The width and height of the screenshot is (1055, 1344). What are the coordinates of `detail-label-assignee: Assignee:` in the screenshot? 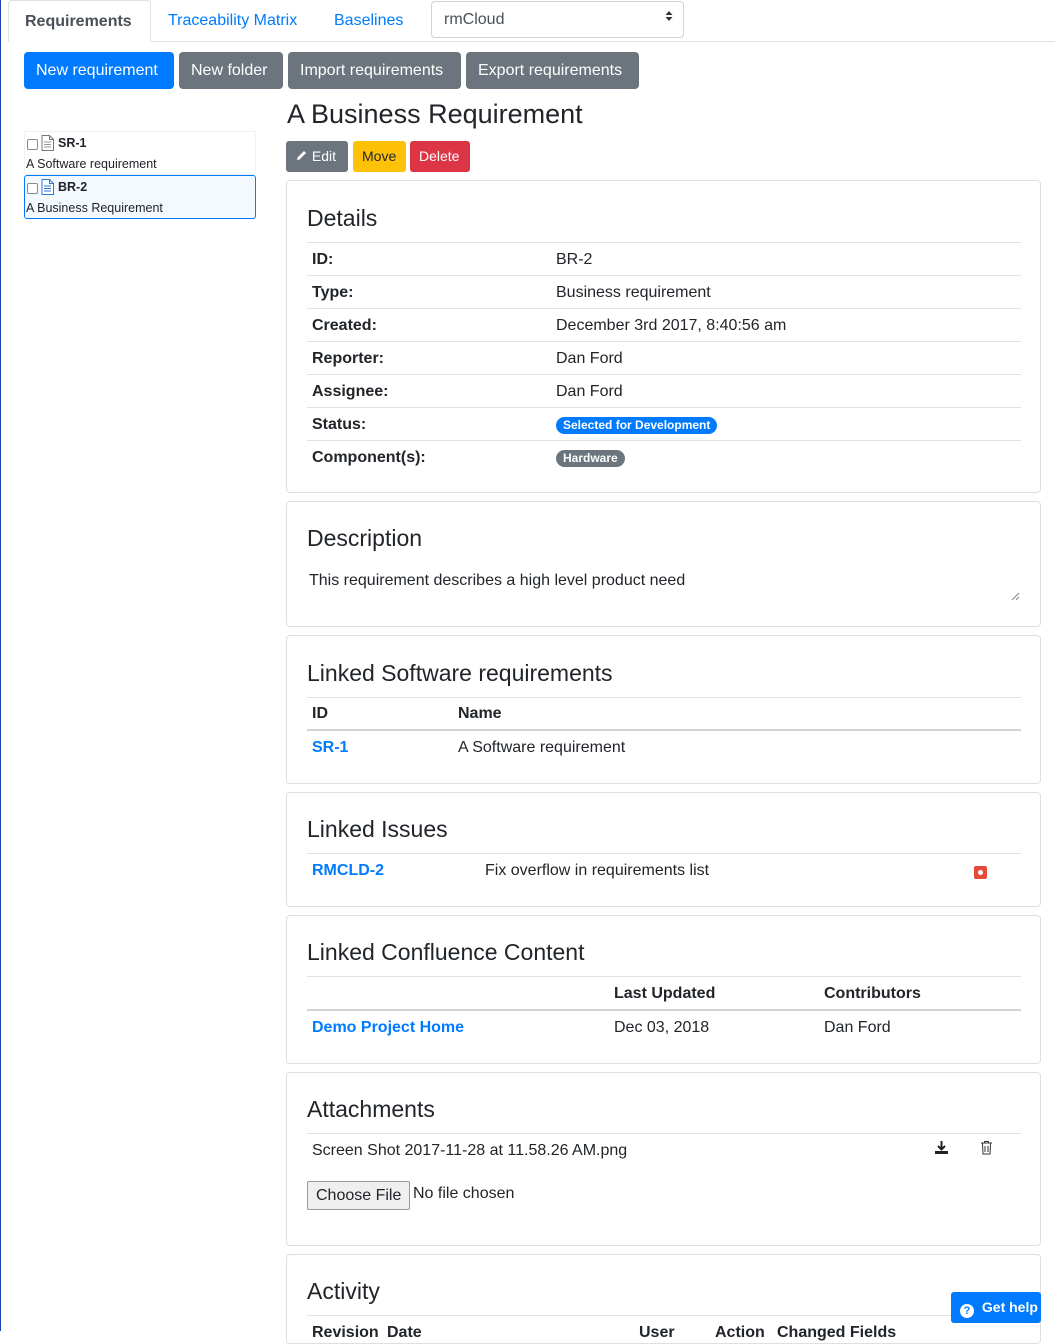 It's located at (350, 391).